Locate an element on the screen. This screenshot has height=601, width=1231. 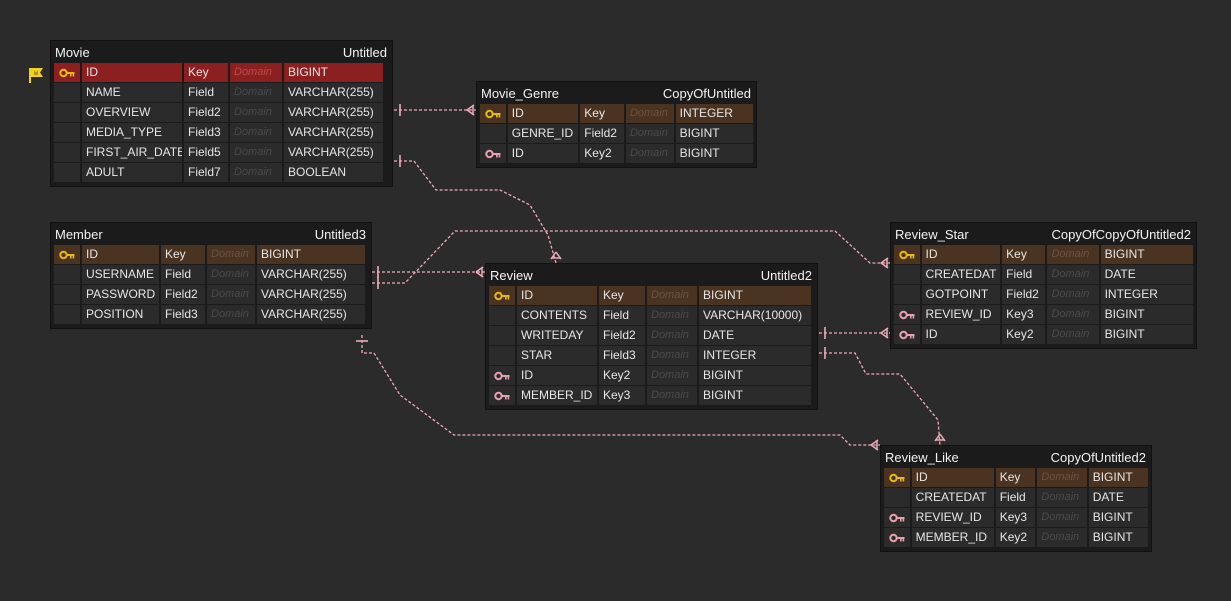
table-row: POSITION Field3 Domain VARCHAR(255) is located at coordinates (211, 315).